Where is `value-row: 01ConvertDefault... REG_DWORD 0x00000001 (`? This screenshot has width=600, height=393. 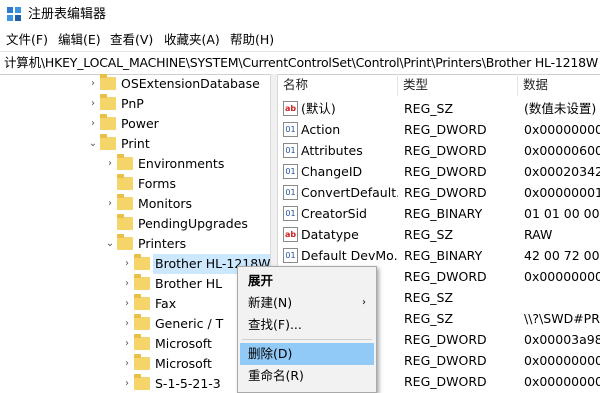
value-row: 01ConvertDefault... REG_DWORD 0x00000001 ( is located at coordinates (439, 192).